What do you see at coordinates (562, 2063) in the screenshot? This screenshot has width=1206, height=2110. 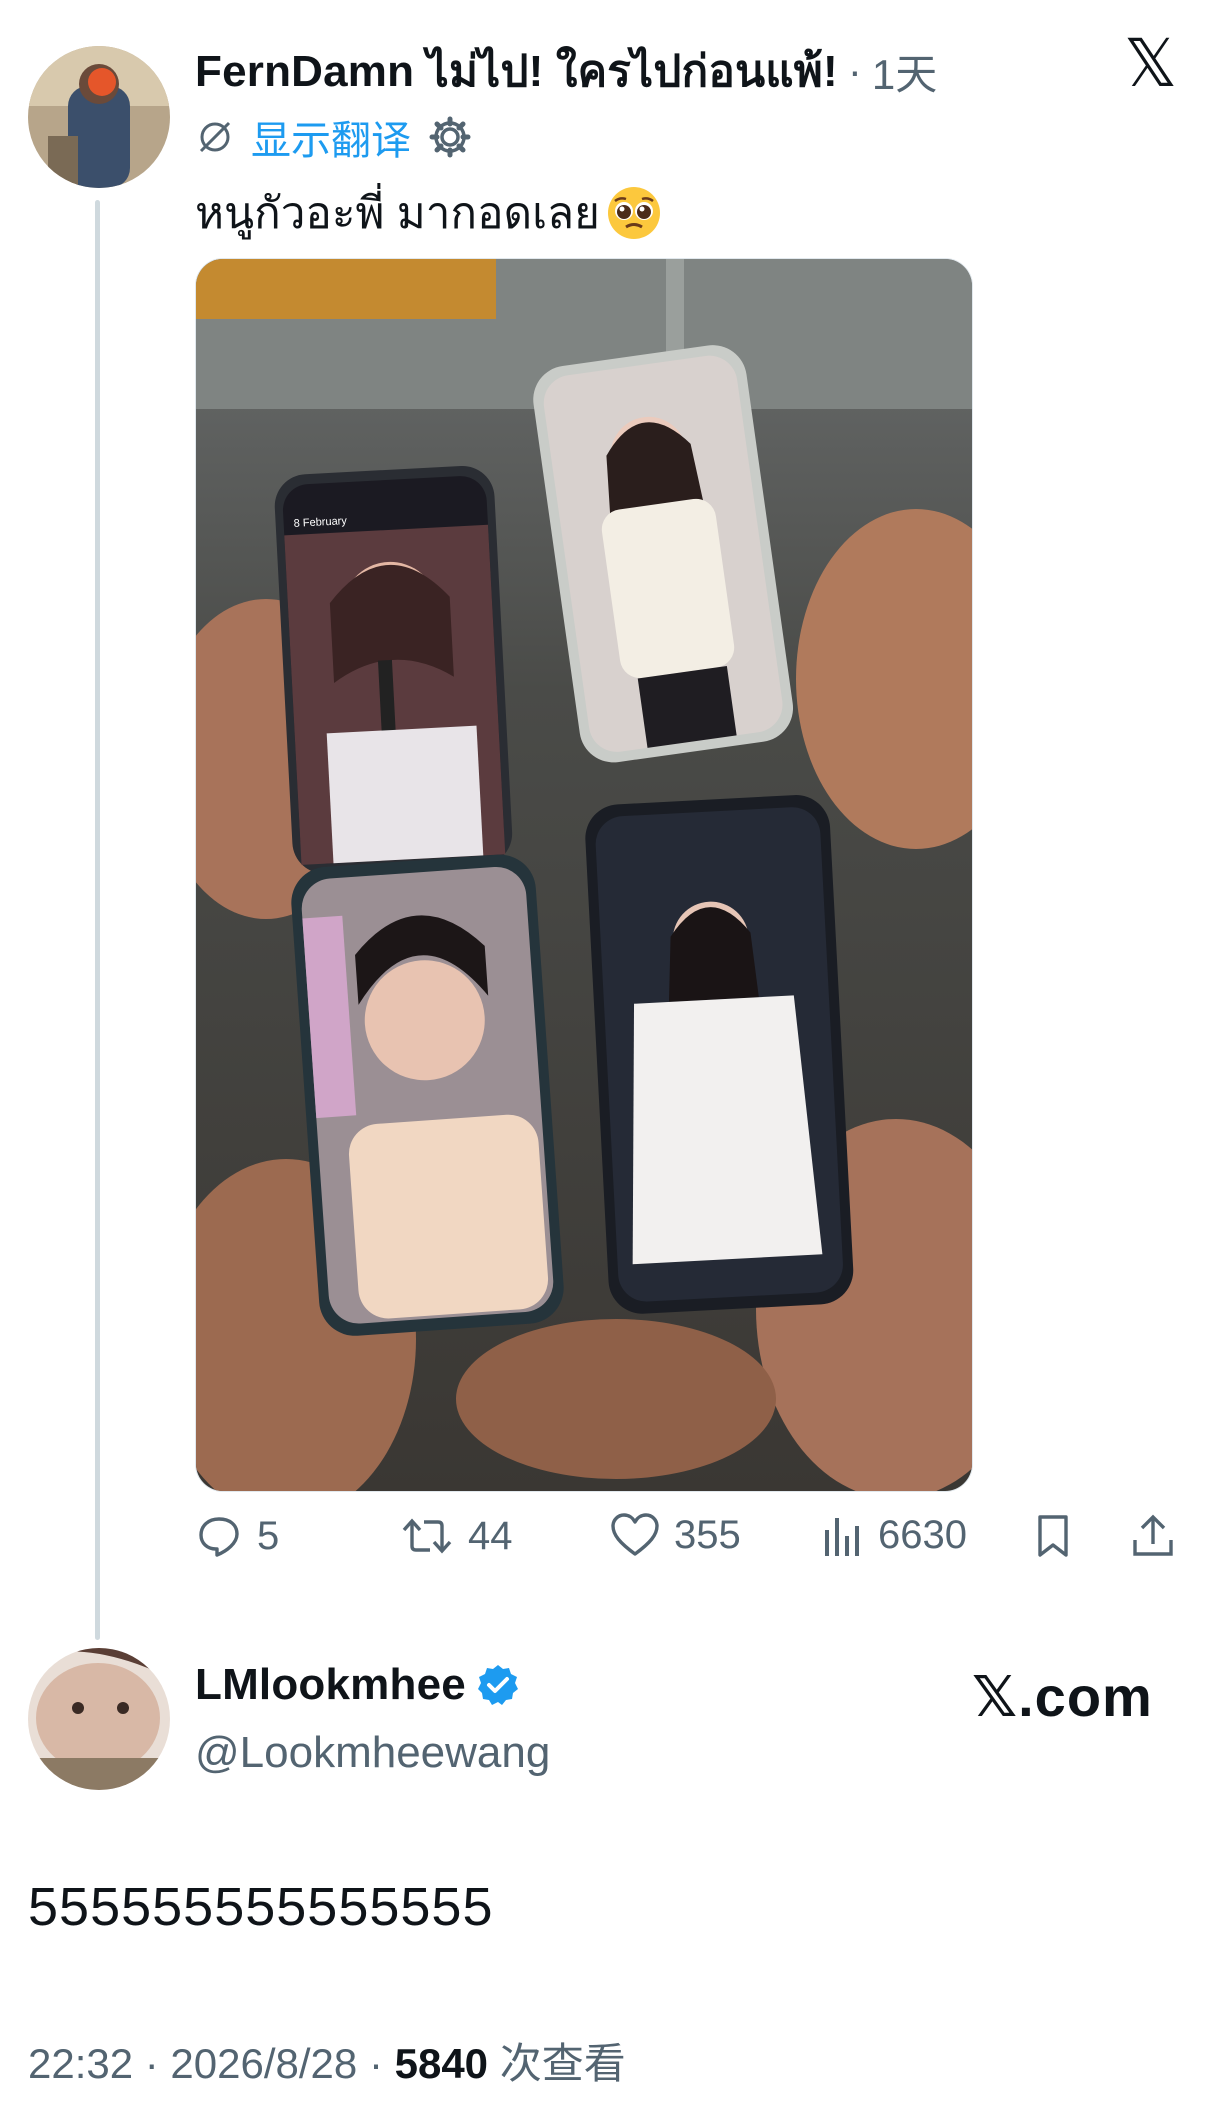 I see `post-view-label: 次查看` at bounding box center [562, 2063].